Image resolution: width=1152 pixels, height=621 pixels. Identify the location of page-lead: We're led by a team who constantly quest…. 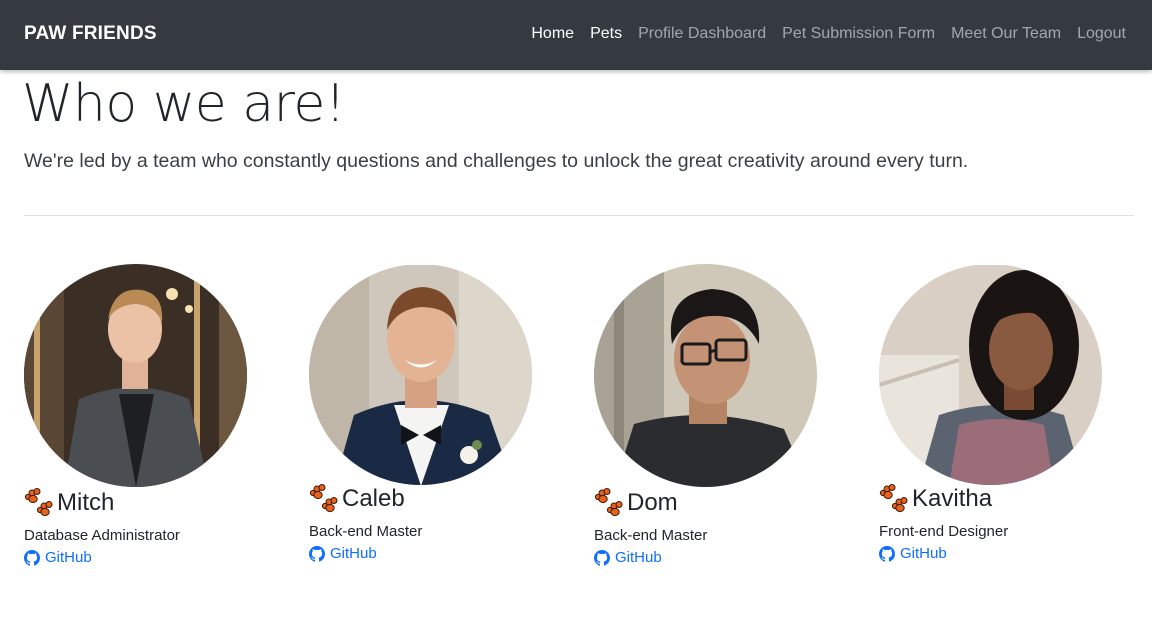
(496, 161).